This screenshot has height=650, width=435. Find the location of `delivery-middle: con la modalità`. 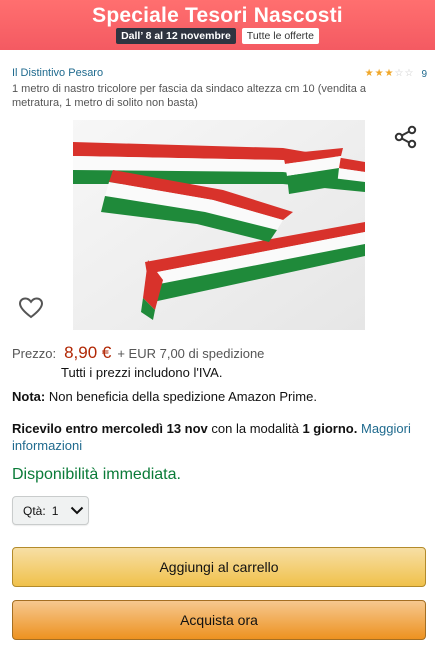

delivery-middle: con la modalità is located at coordinates (255, 428).